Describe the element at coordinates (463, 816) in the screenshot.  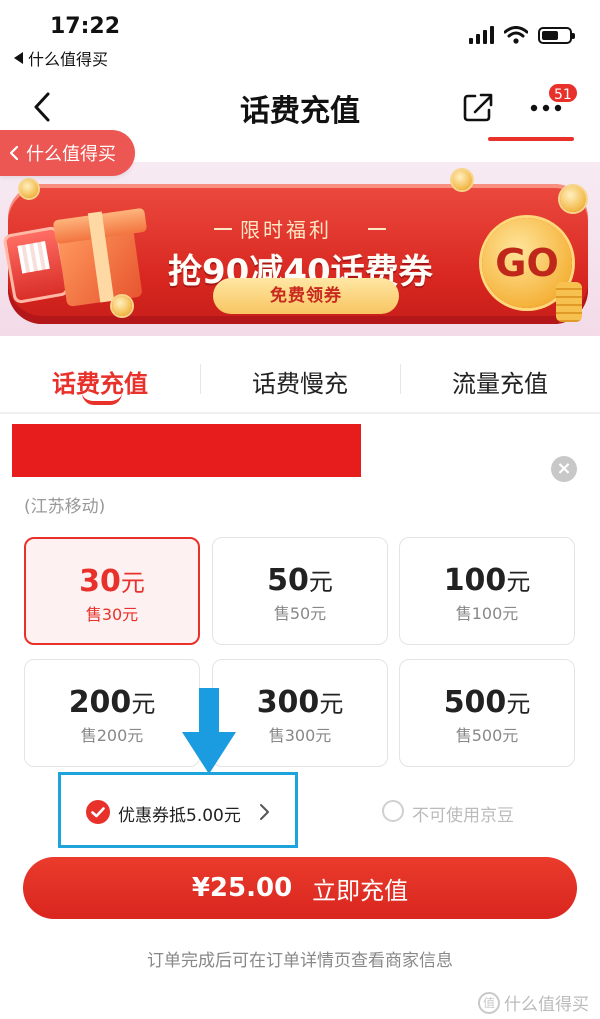
I see `beans-label: 不可使用京豆` at that location.